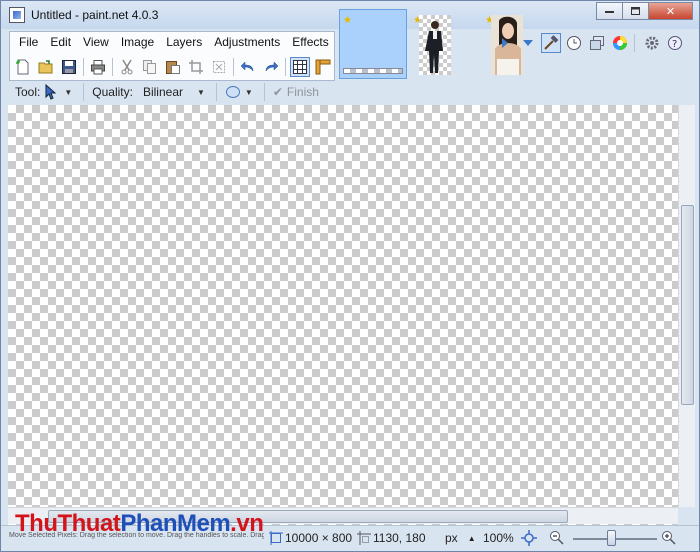  I want to click on selection-mode-dropdown-arrow: ▼, so click(249, 92).